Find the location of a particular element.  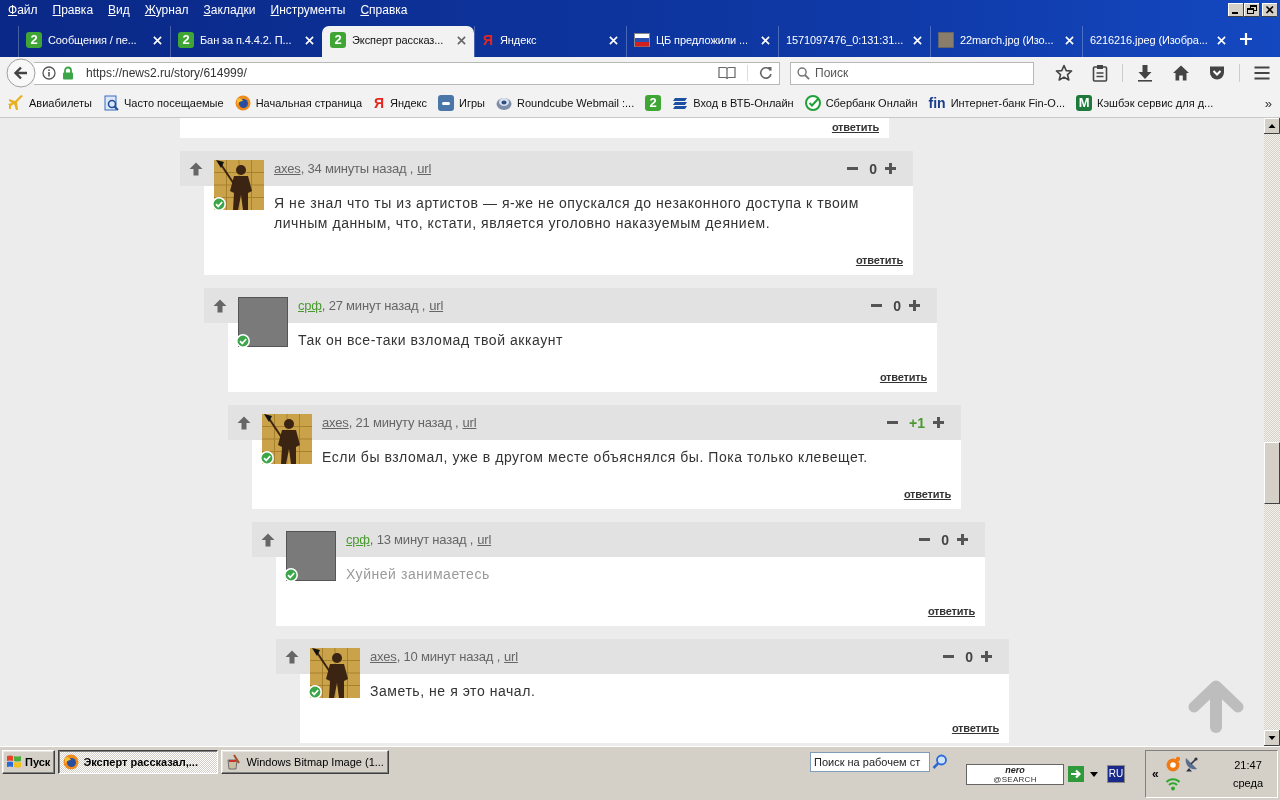

comment-time: , 21 минуту назад , is located at coordinates (403, 422).